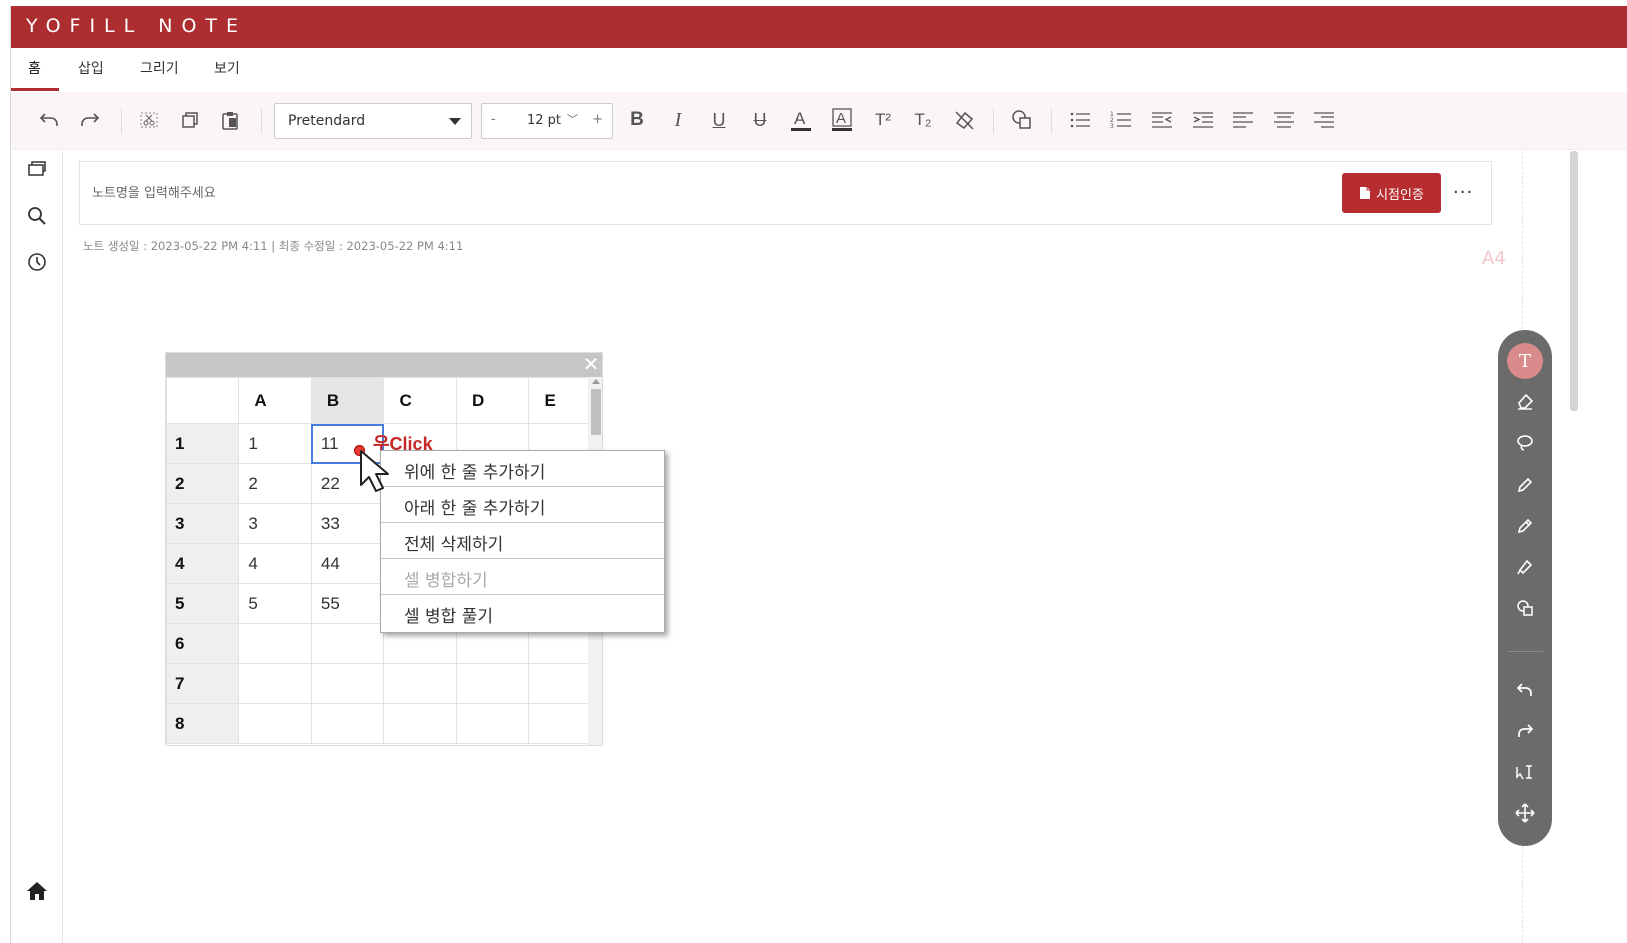 The width and height of the screenshot is (1627, 943). What do you see at coordinates (572, 119) in the screenshot?
I see `chevron-down-icon: ﹀` at bounding box center [572, 119].